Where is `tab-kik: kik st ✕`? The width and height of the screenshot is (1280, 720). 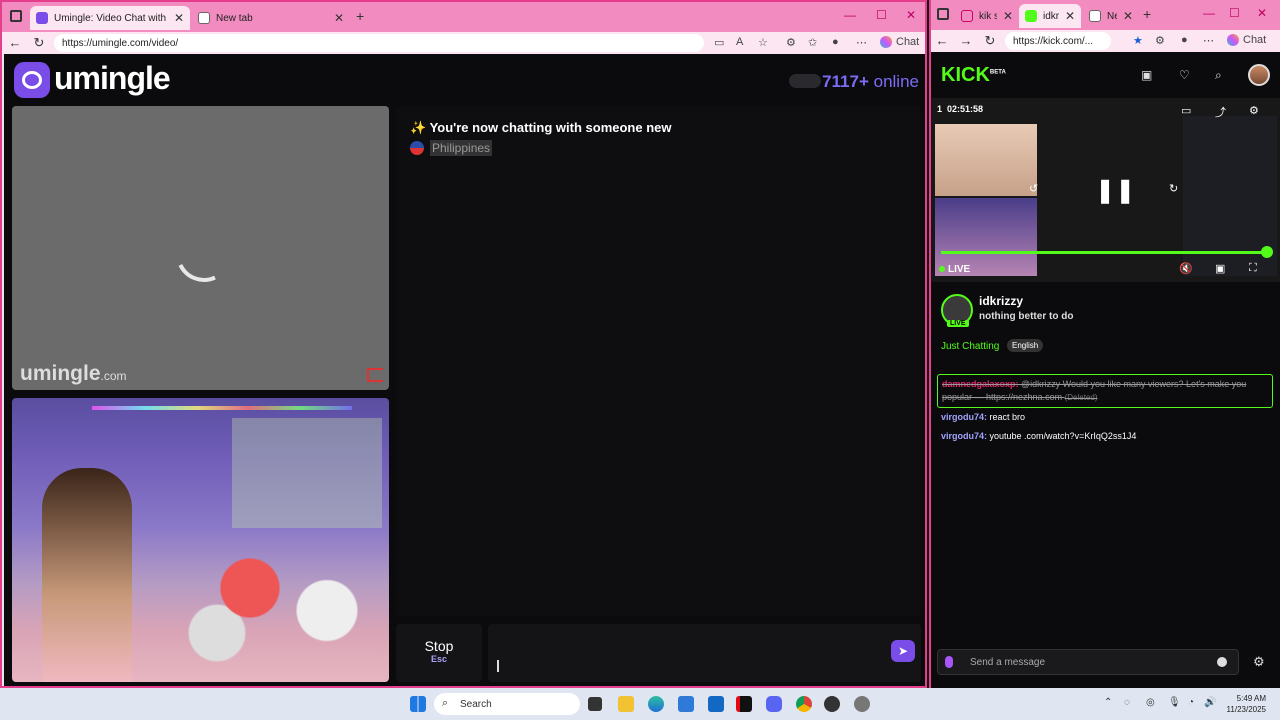
tab-kik: kik st ✕ is located at coordinates (987, 16).